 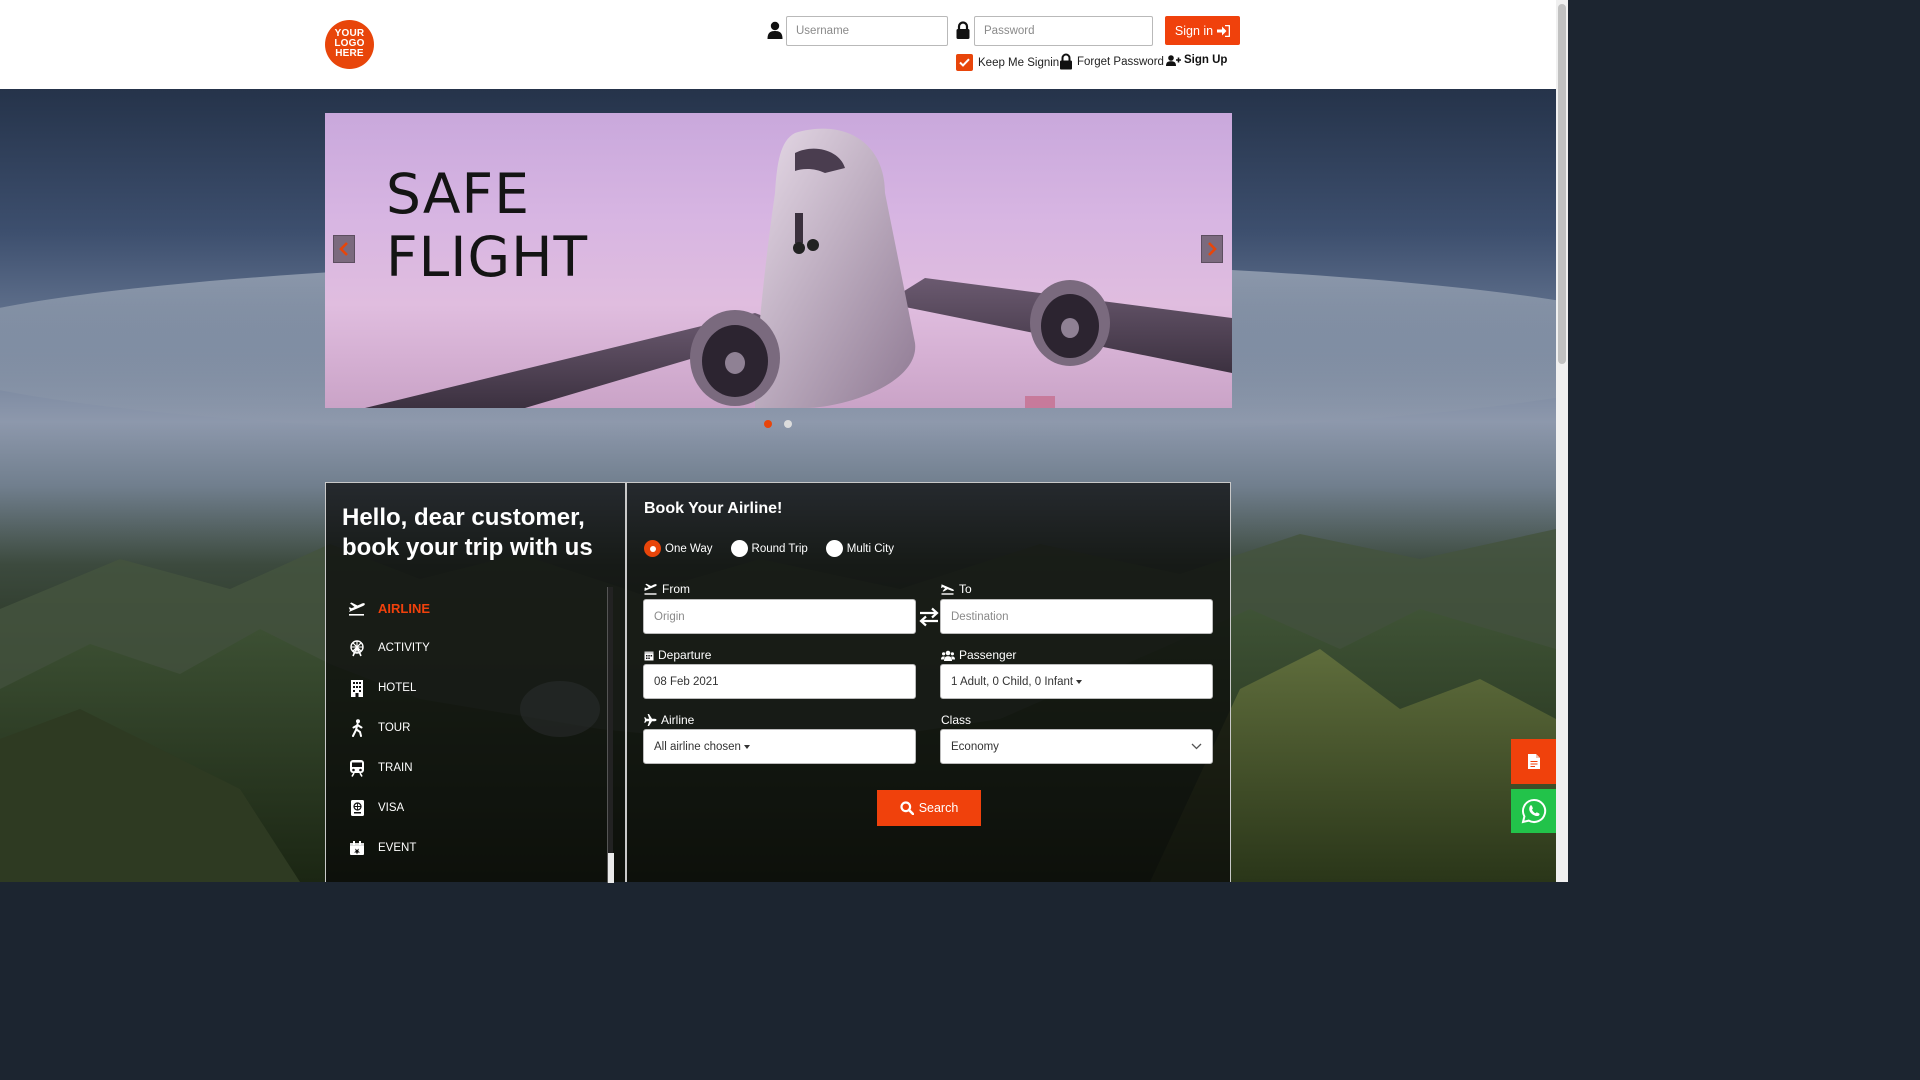 I want to click on passenger-label-text: Passenger, so click(x=988, y=655).